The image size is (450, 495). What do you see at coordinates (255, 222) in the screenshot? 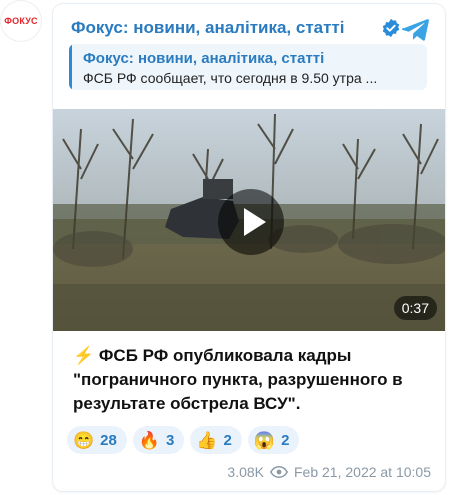
I see `play-icon` at bounding box center [255, 222].